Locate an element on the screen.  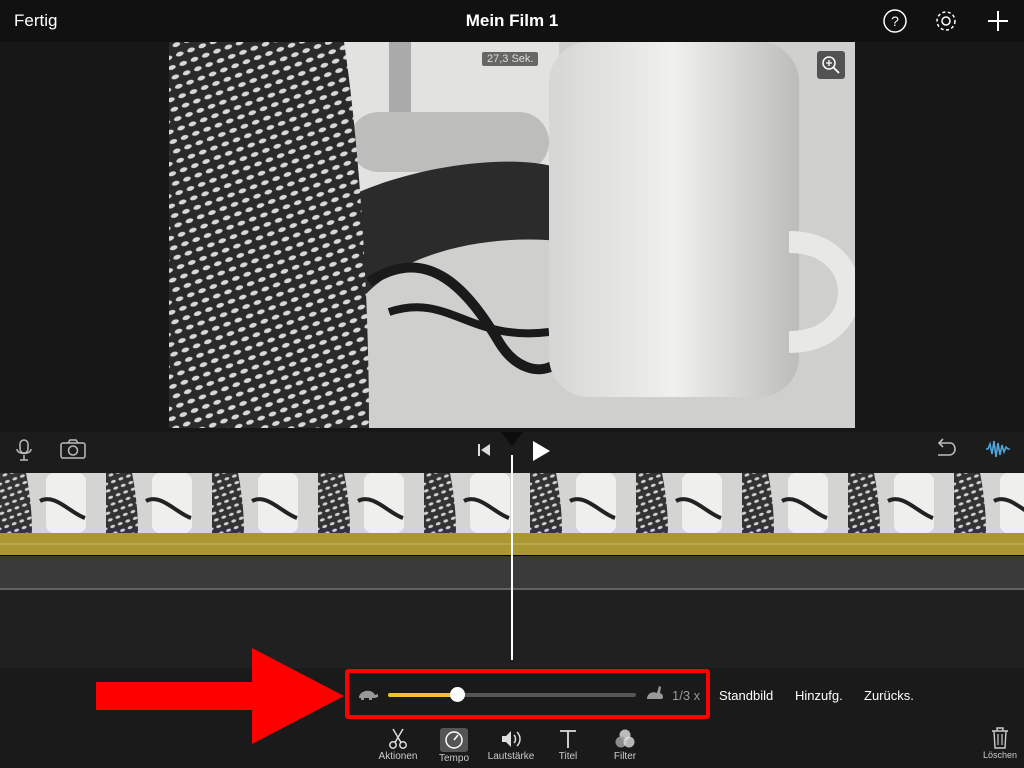
delete-label: Löschen is located at coordinates (1000, 755).